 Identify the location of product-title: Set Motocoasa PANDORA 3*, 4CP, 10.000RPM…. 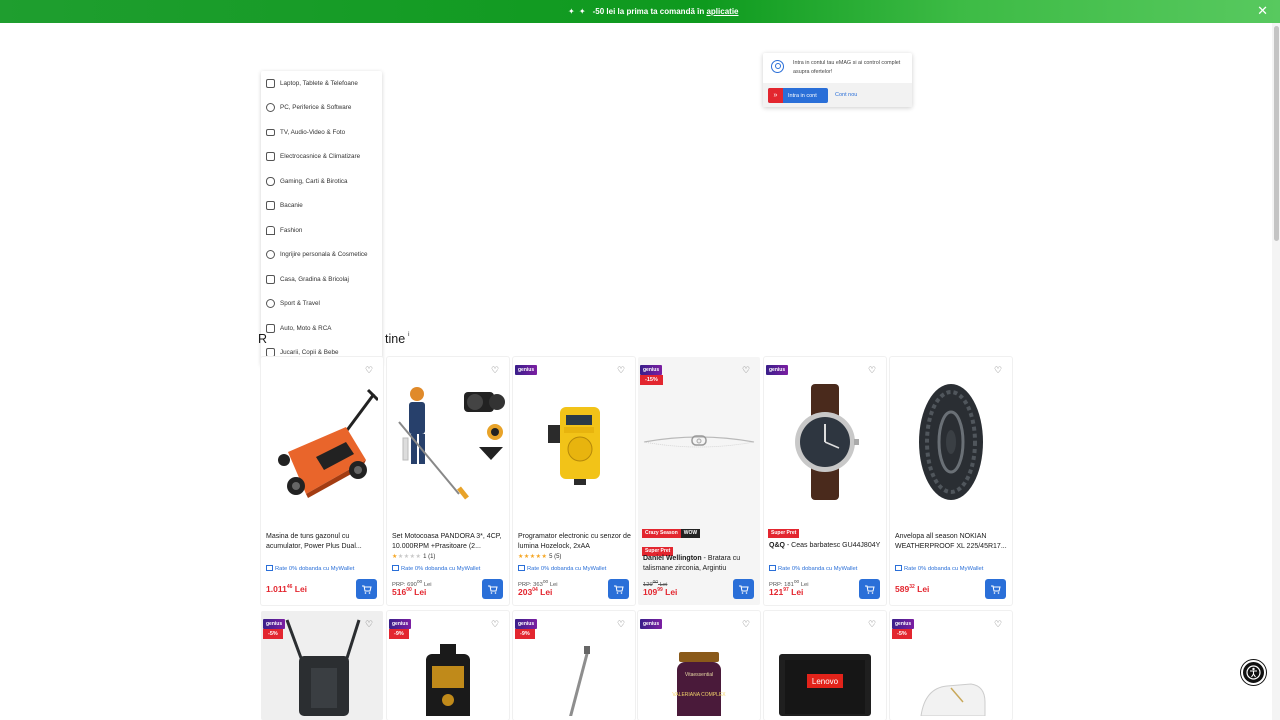
(449, 542).